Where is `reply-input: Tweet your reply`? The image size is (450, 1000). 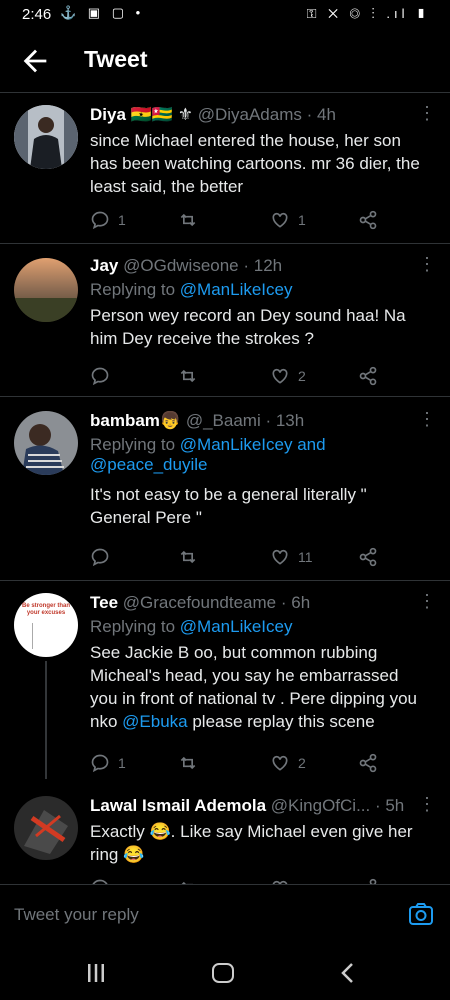 reply-input: Tweet your reply is located at coordinates (76, 915).